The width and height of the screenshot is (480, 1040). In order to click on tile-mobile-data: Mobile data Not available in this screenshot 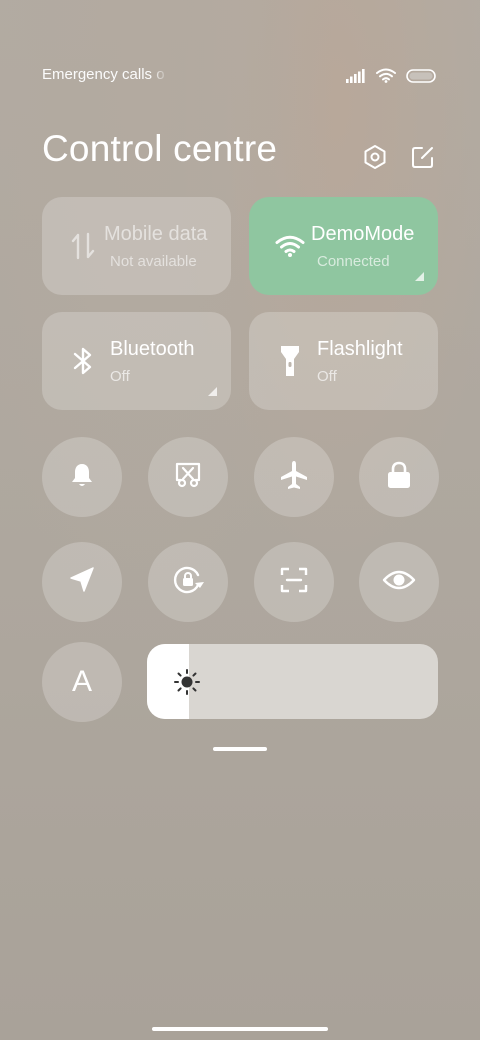, I will do `click(136, 246)`.